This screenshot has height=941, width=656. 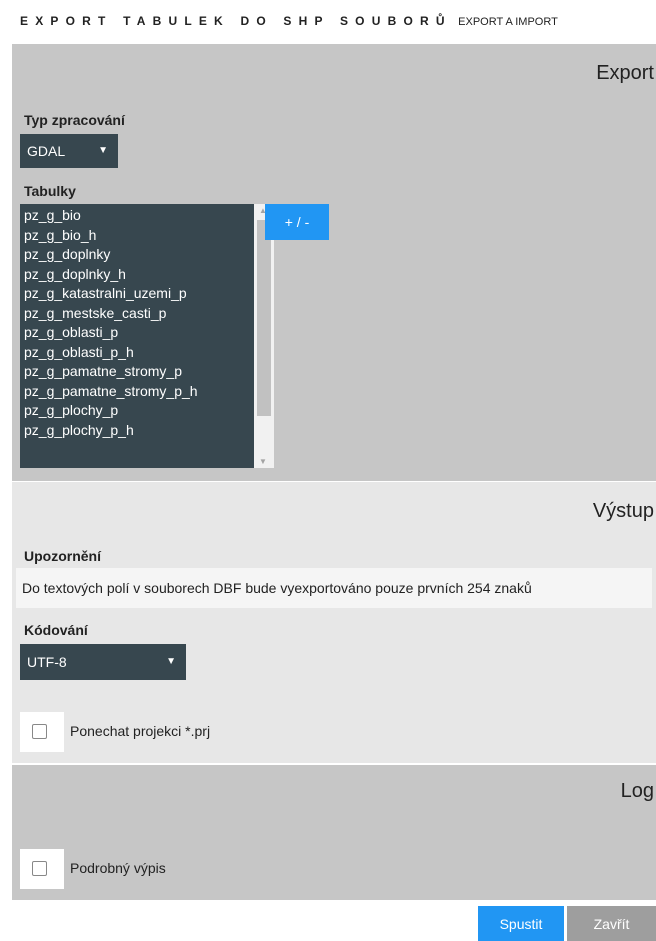 What do you see at coordinates (135, 392) in the screenshot?
I see `table-list-item: pz_g_pamatne_stromy_p_h` at bounding box center [135, 392].